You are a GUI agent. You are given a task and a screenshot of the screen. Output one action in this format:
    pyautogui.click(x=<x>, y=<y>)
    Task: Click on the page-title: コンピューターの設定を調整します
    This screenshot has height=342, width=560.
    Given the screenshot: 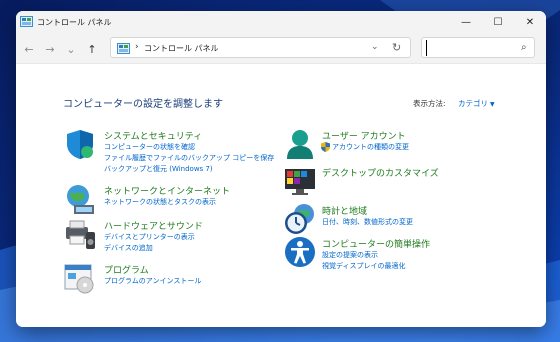 What is the action you would take?
    pyautogui.click(x=143, y=104)
    